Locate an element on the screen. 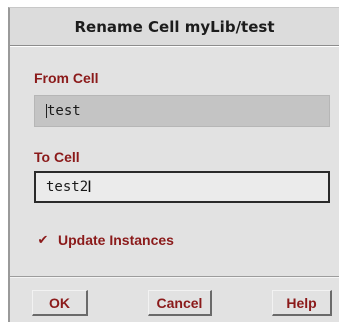  from-cell-field: test is located at coordinates (182, 111).